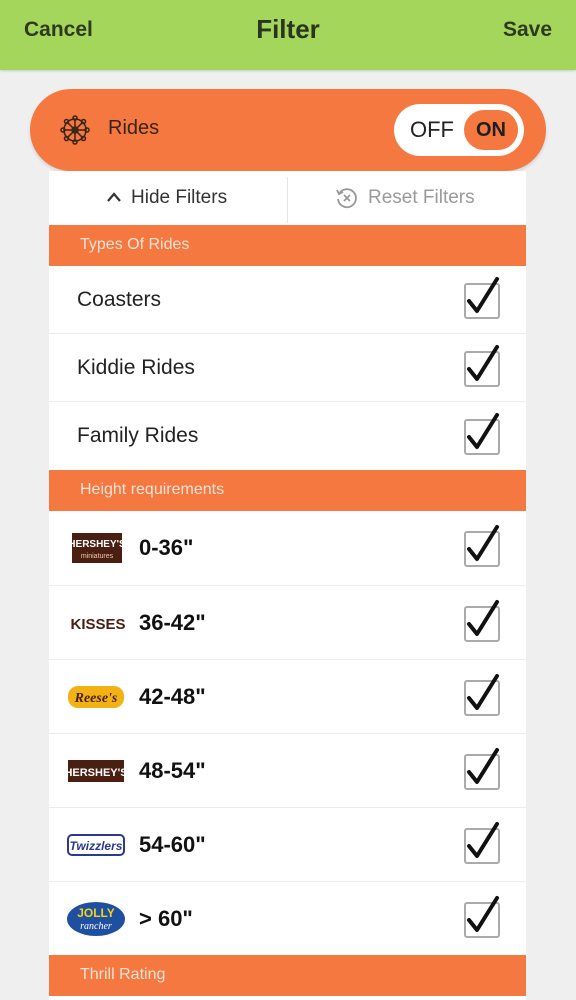 The image size is (576, 1000). What do you see at coordinates (287, 300) in the screenshot?
I see `ride-type-row-coasters: Coasters` at bounding box center [287, 300].